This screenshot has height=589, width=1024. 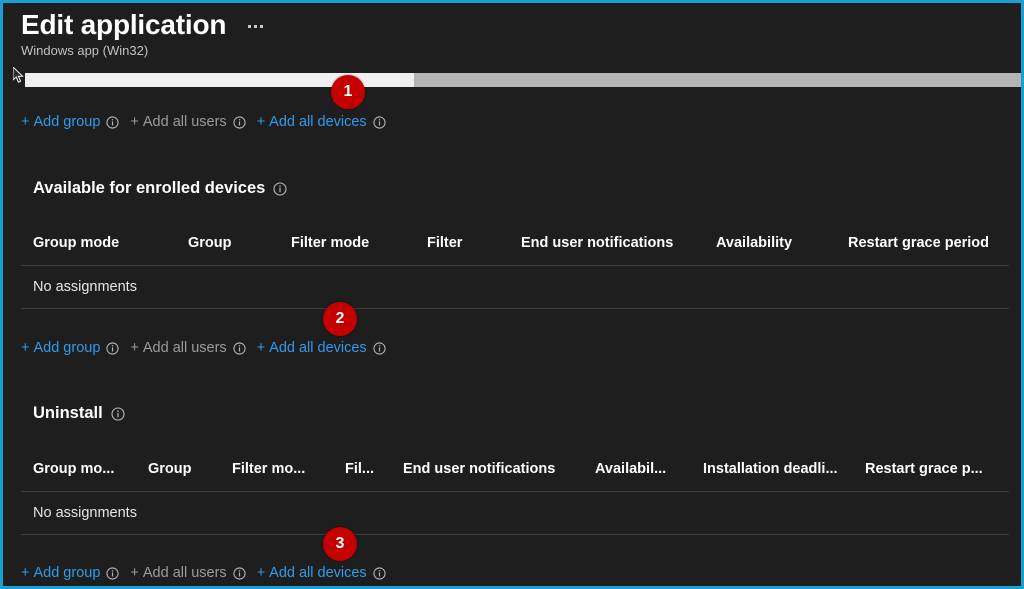 What do you see at coordinates (340, 319) in the screenshot?
I see `step-badge-2: 2` at bounding box center [340, 319].